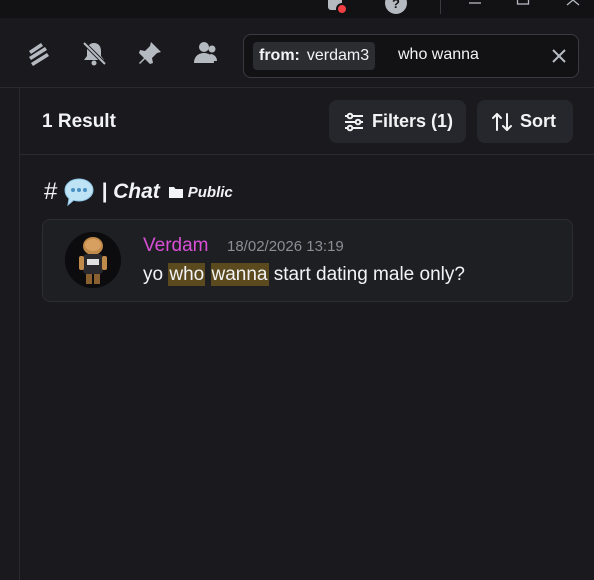 The height and width of the screenshot is (580, 594). What do you see at coordinates (559, 56) in the screenshot?
I see `clear-search-icon` at bounding box center [559, 56].